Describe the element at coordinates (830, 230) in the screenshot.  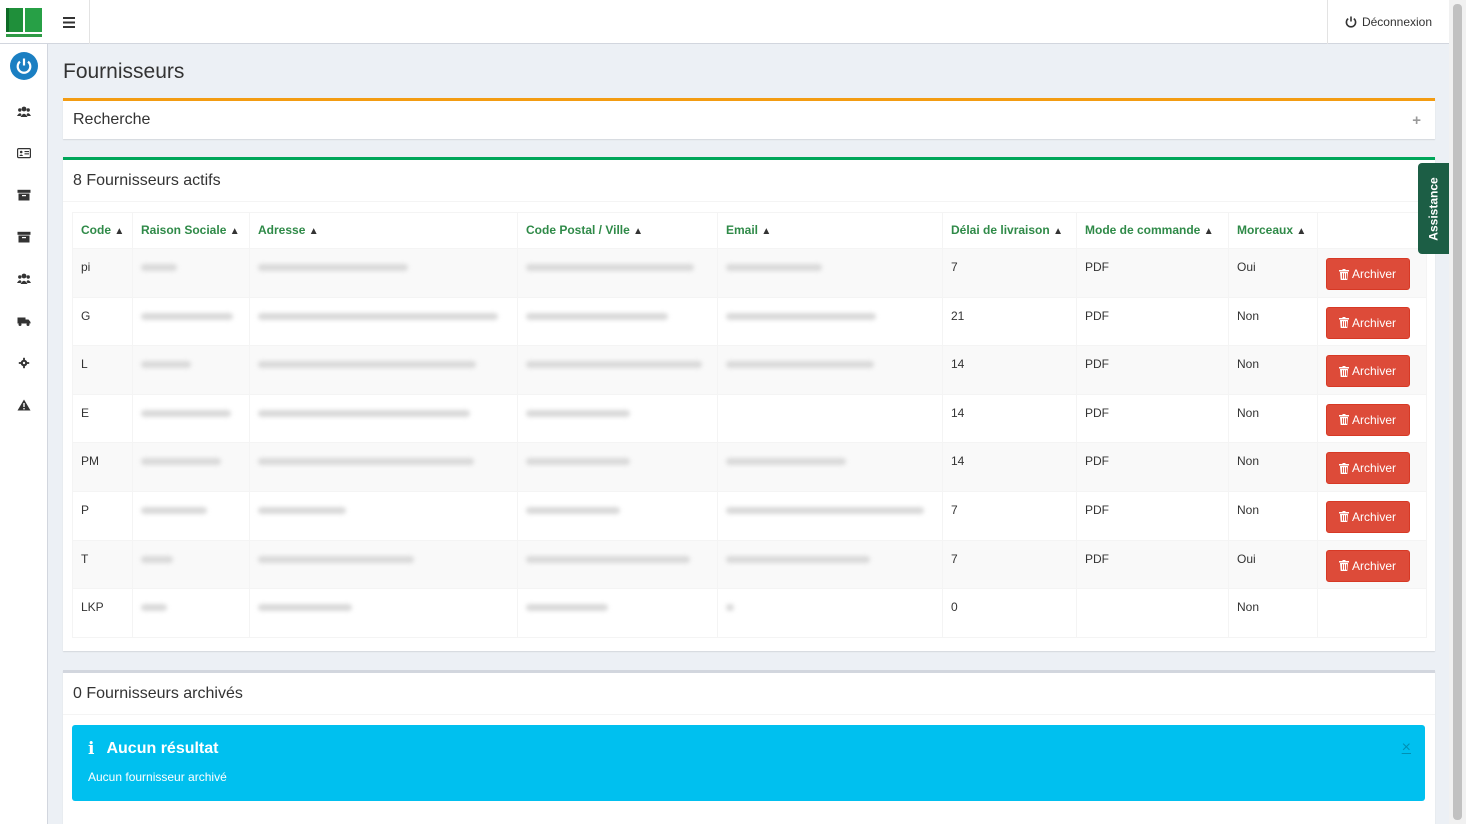
I see `column-header-email: Email ▲︎` at that location.